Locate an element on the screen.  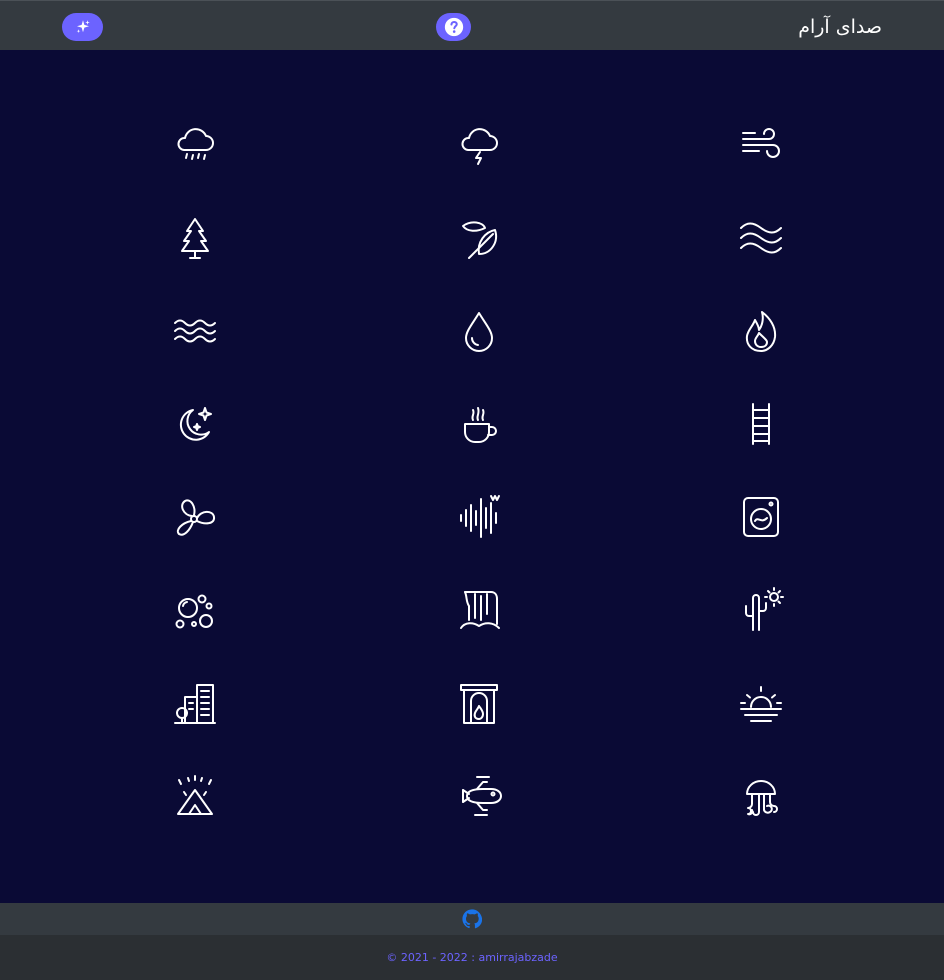
moon-stars-icon is located at coordinates (195, 424).